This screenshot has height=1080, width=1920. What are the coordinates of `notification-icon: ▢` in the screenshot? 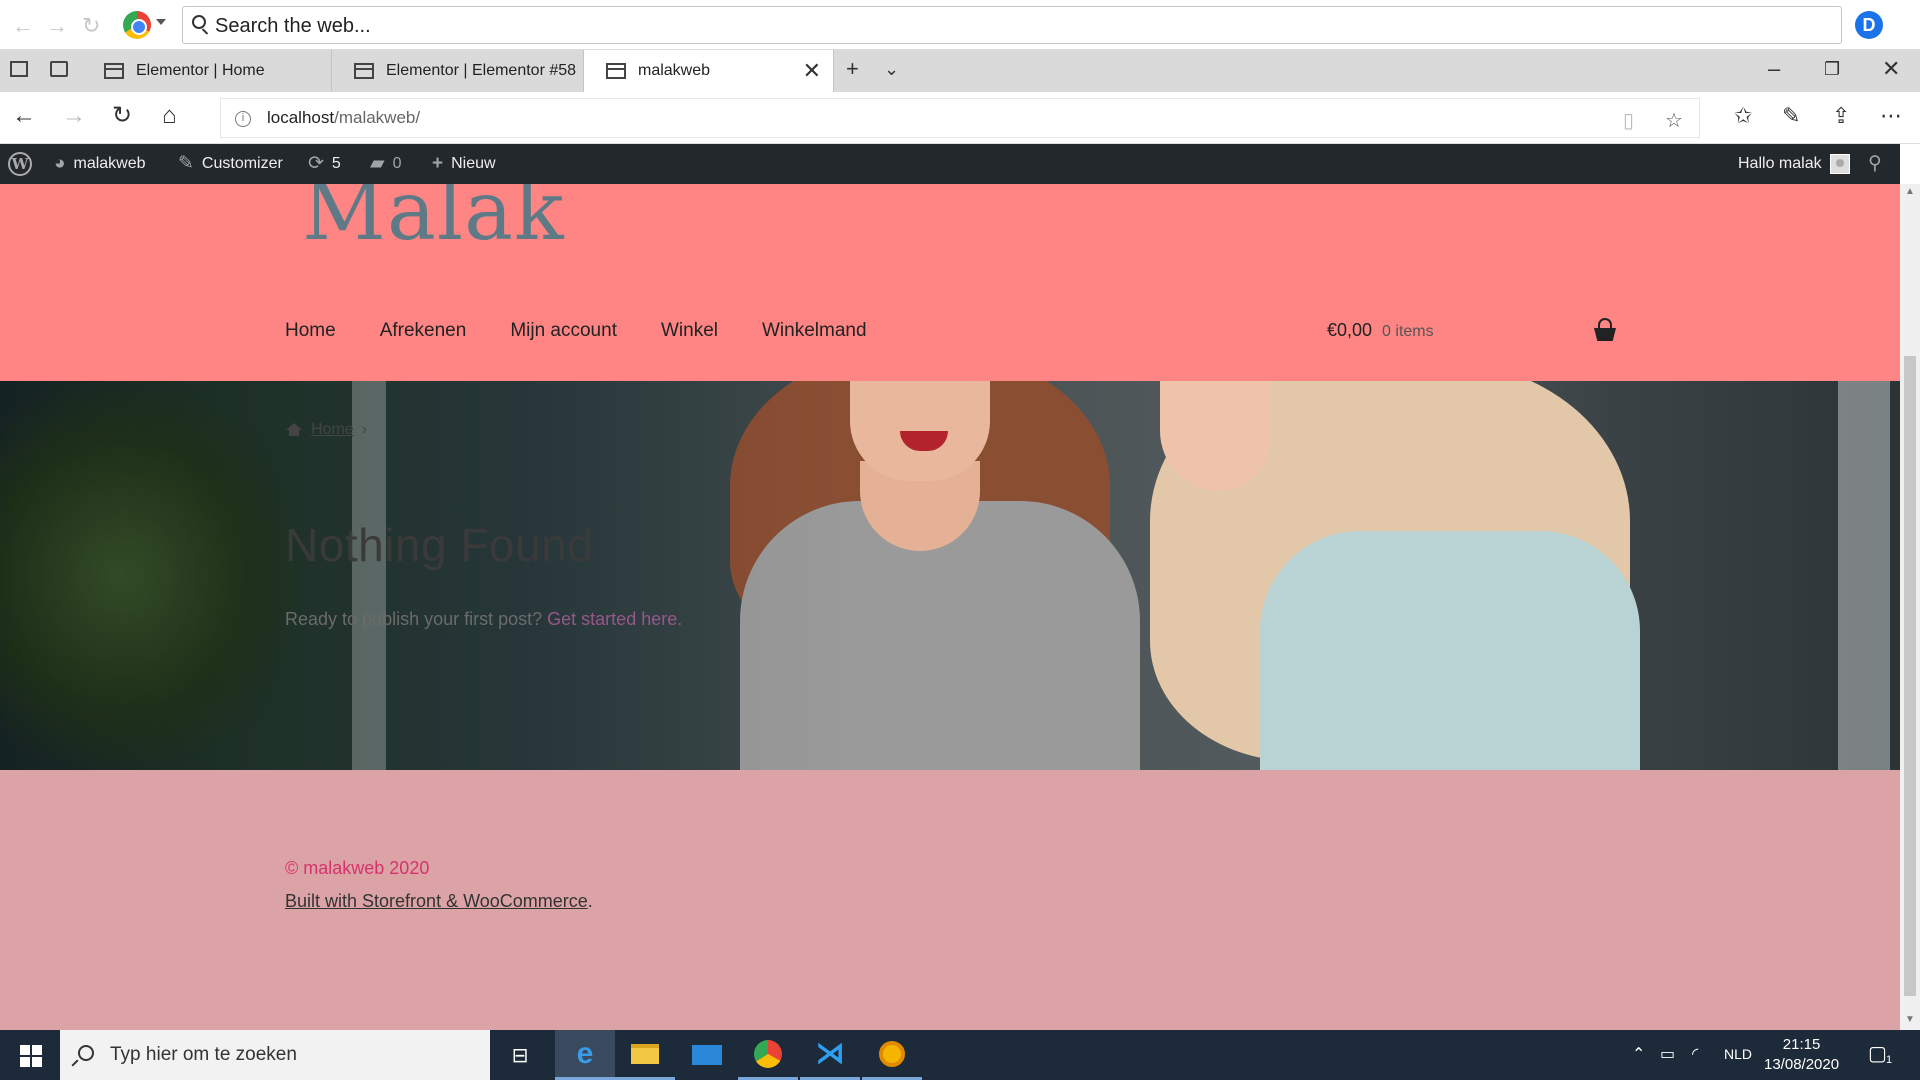 It's located at (1877, 1053).